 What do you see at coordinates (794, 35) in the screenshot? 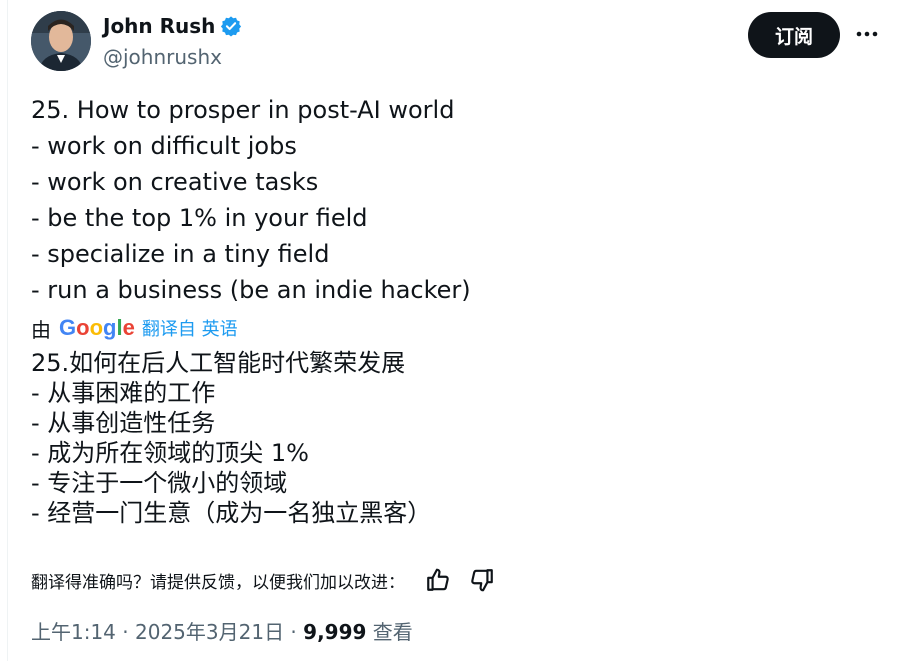
I see `subscribe-button: 订阅` at bounding box center [794, 35].